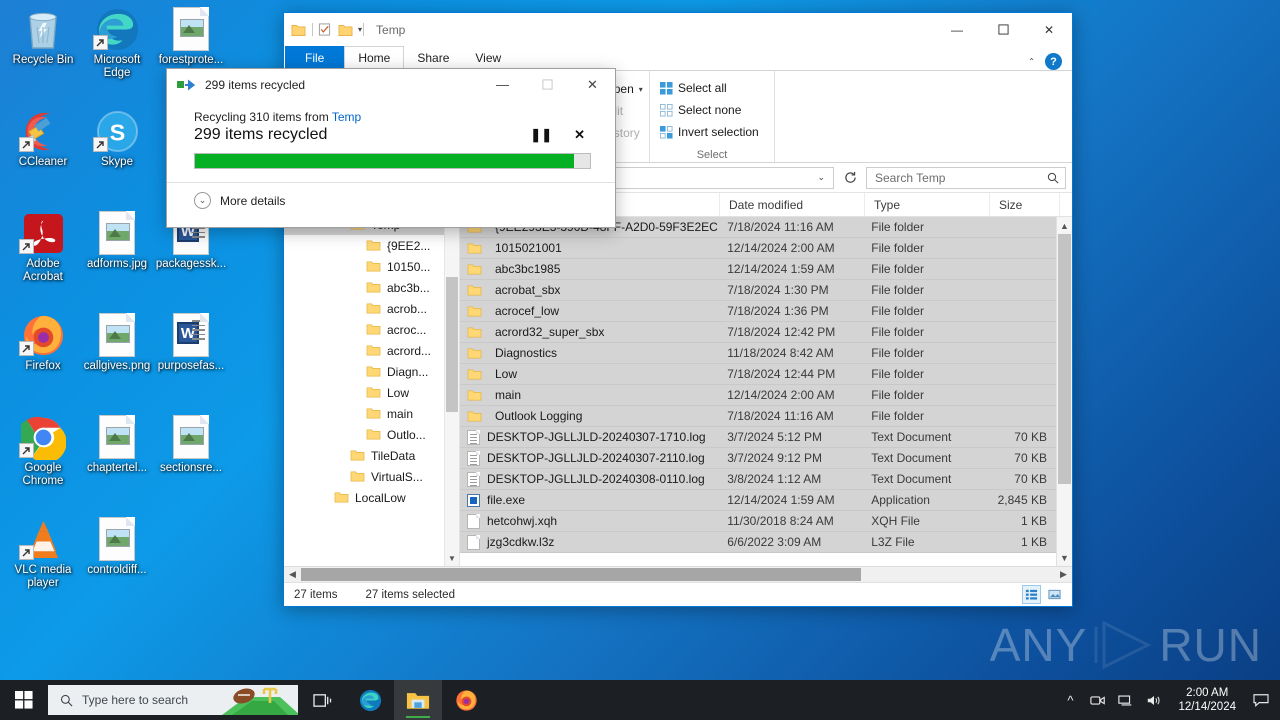 Image resolution: width=1280 pixels, height=720 pixels. I want to click on desktop-icon: VLC media player, so click(43, 553).